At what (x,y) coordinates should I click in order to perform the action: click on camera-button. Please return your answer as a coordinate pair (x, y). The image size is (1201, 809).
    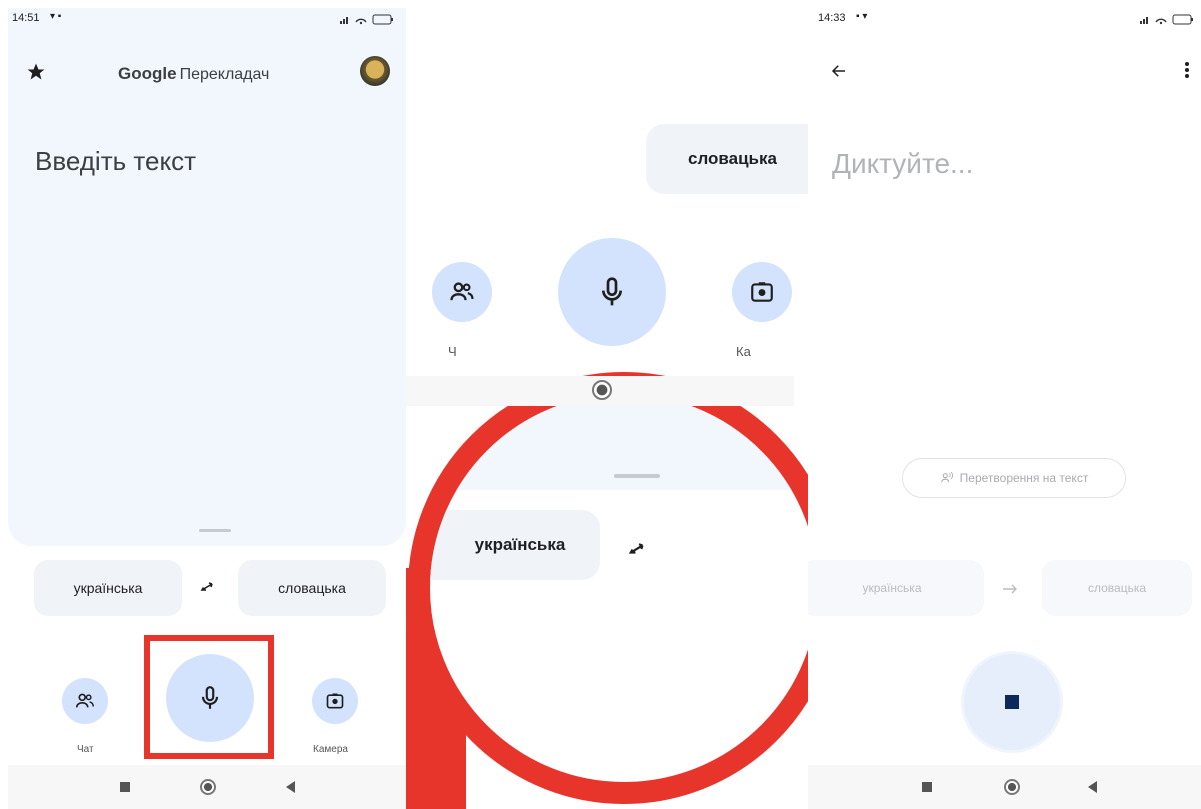
    Looking at the image, I should click on (335, 701).